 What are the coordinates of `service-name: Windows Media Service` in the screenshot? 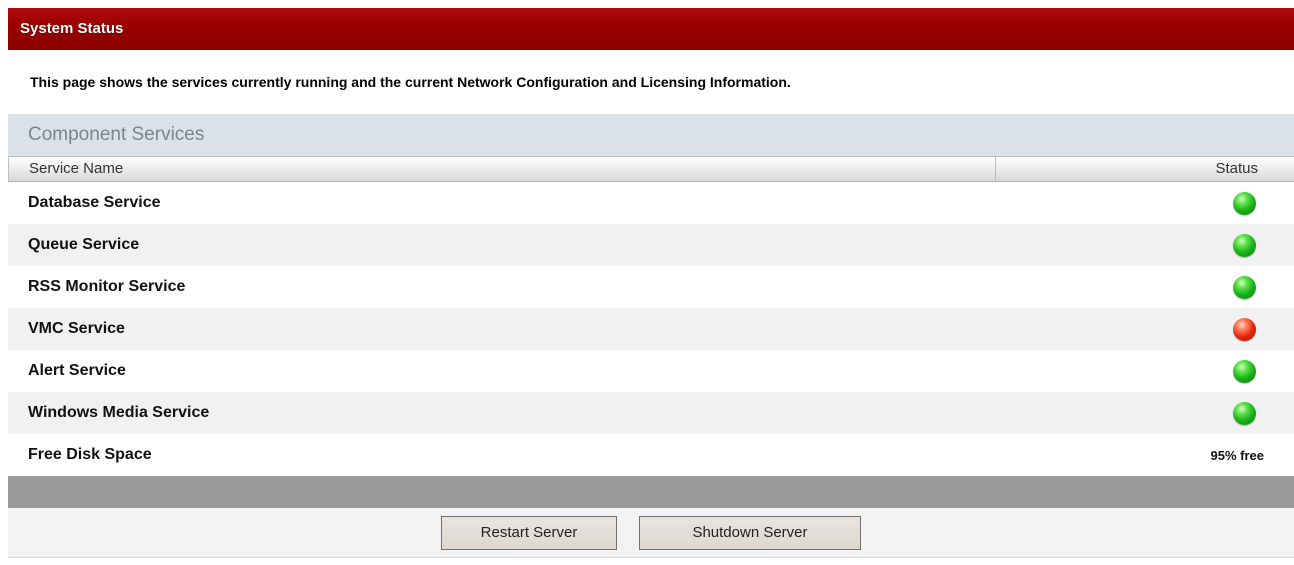 It's located at (119, 412).